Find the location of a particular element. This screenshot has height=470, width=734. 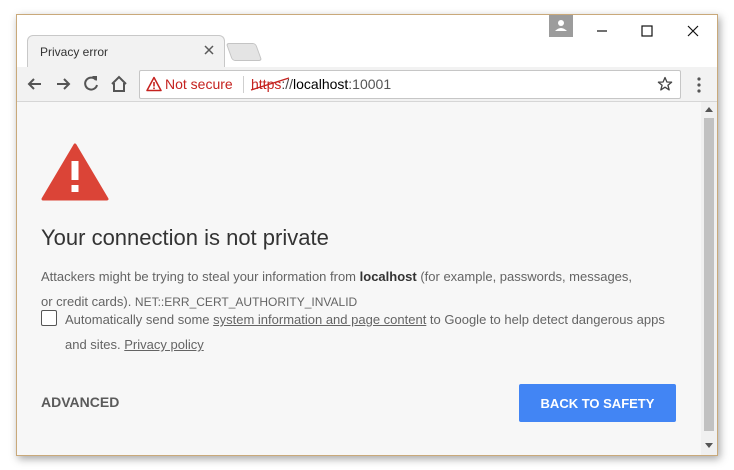

url-host: localhost is located at coordinates (321, 84).